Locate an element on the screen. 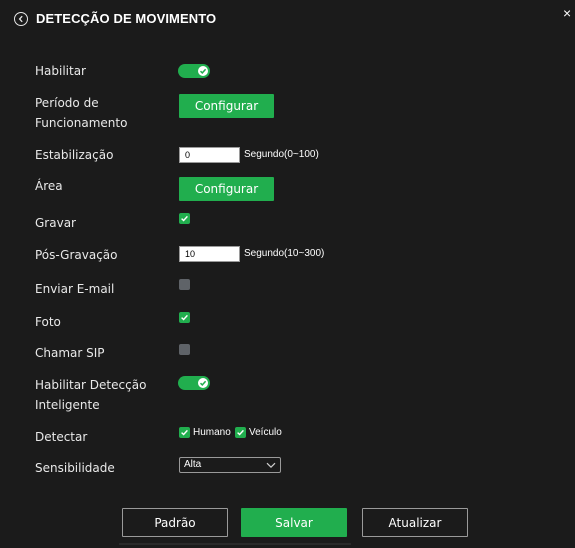 The image size is (575, 548). smart-detection-label-line2: Inteligente is located at coordinates (67, 405).